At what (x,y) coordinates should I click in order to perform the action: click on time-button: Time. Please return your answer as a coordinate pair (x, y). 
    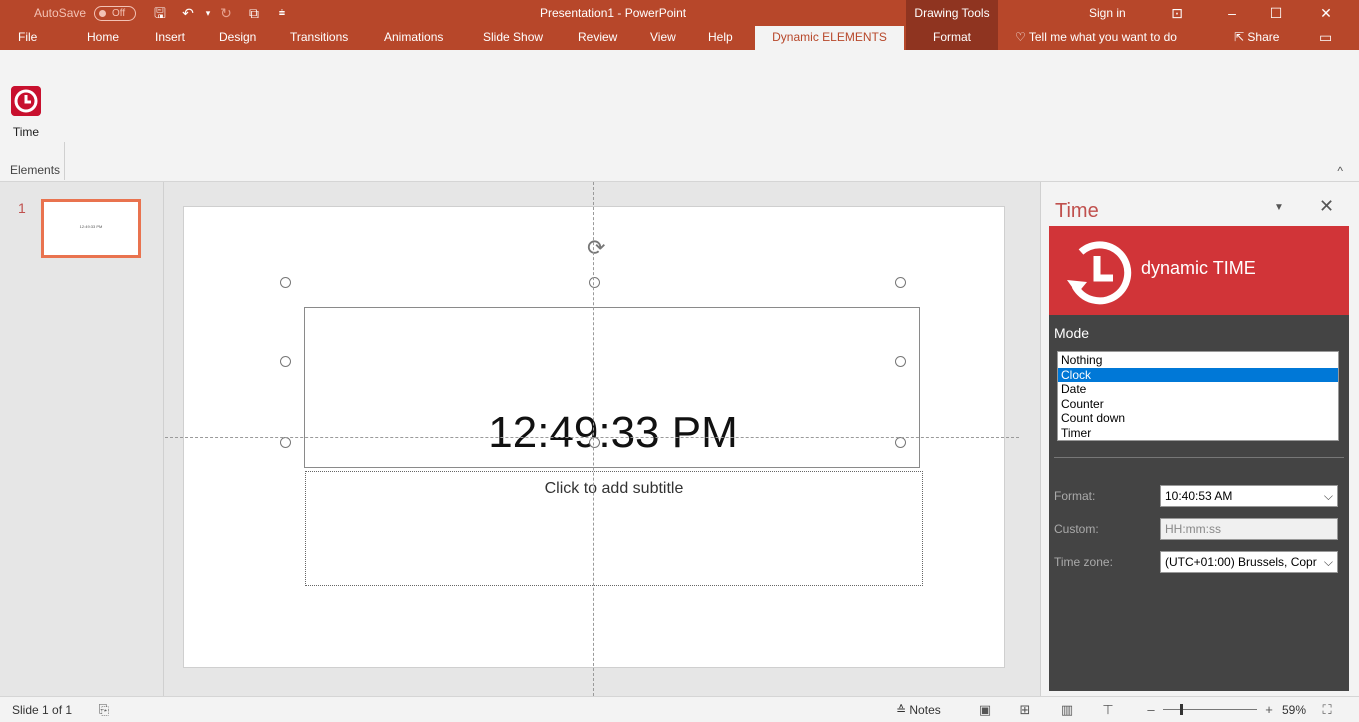
    Looking at the image, I should click on (26, 112).